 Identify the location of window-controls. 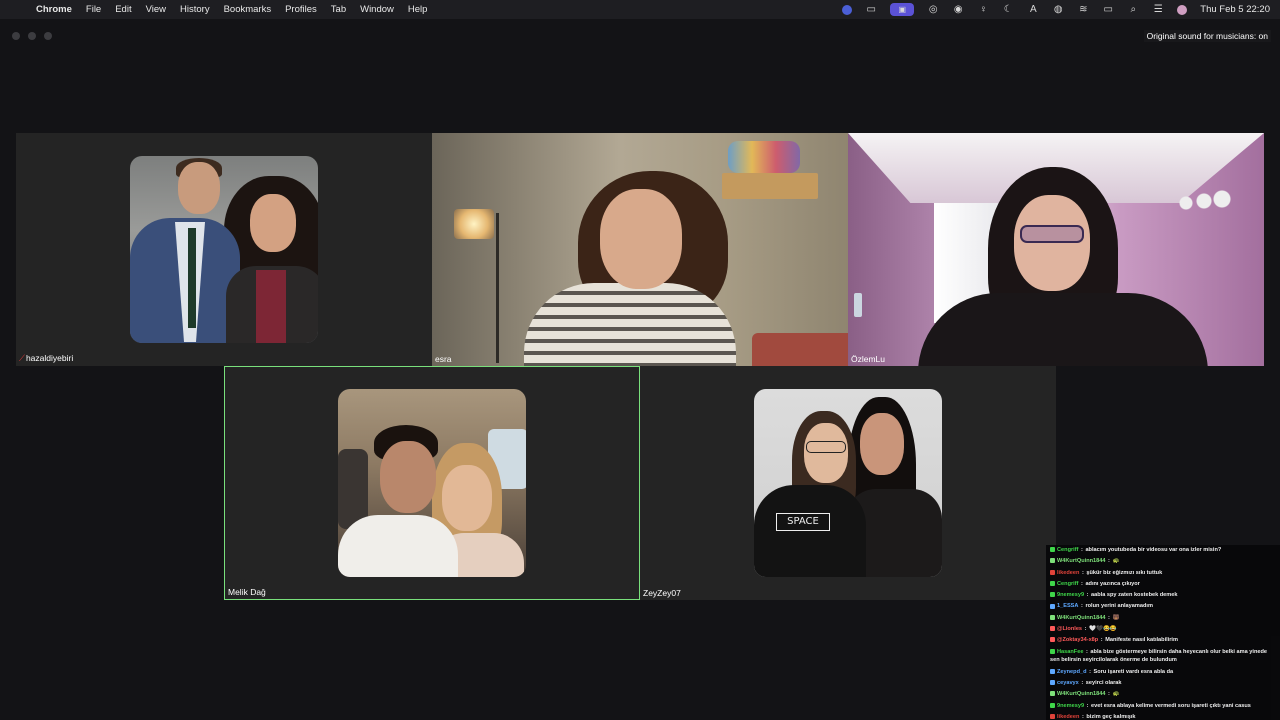
(32, 36).